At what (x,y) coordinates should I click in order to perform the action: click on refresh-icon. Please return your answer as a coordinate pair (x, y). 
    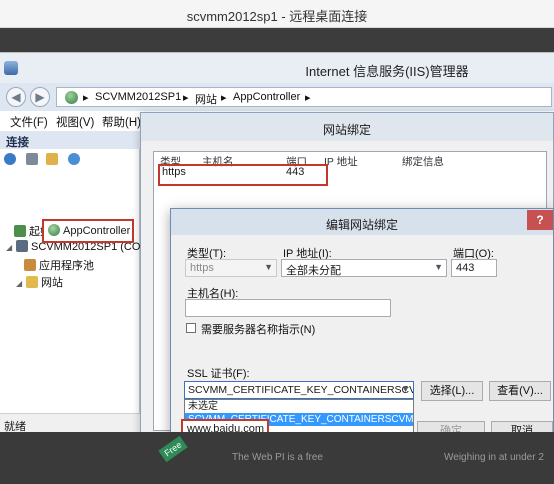
    Looking at the image, I should click on (74, 159).